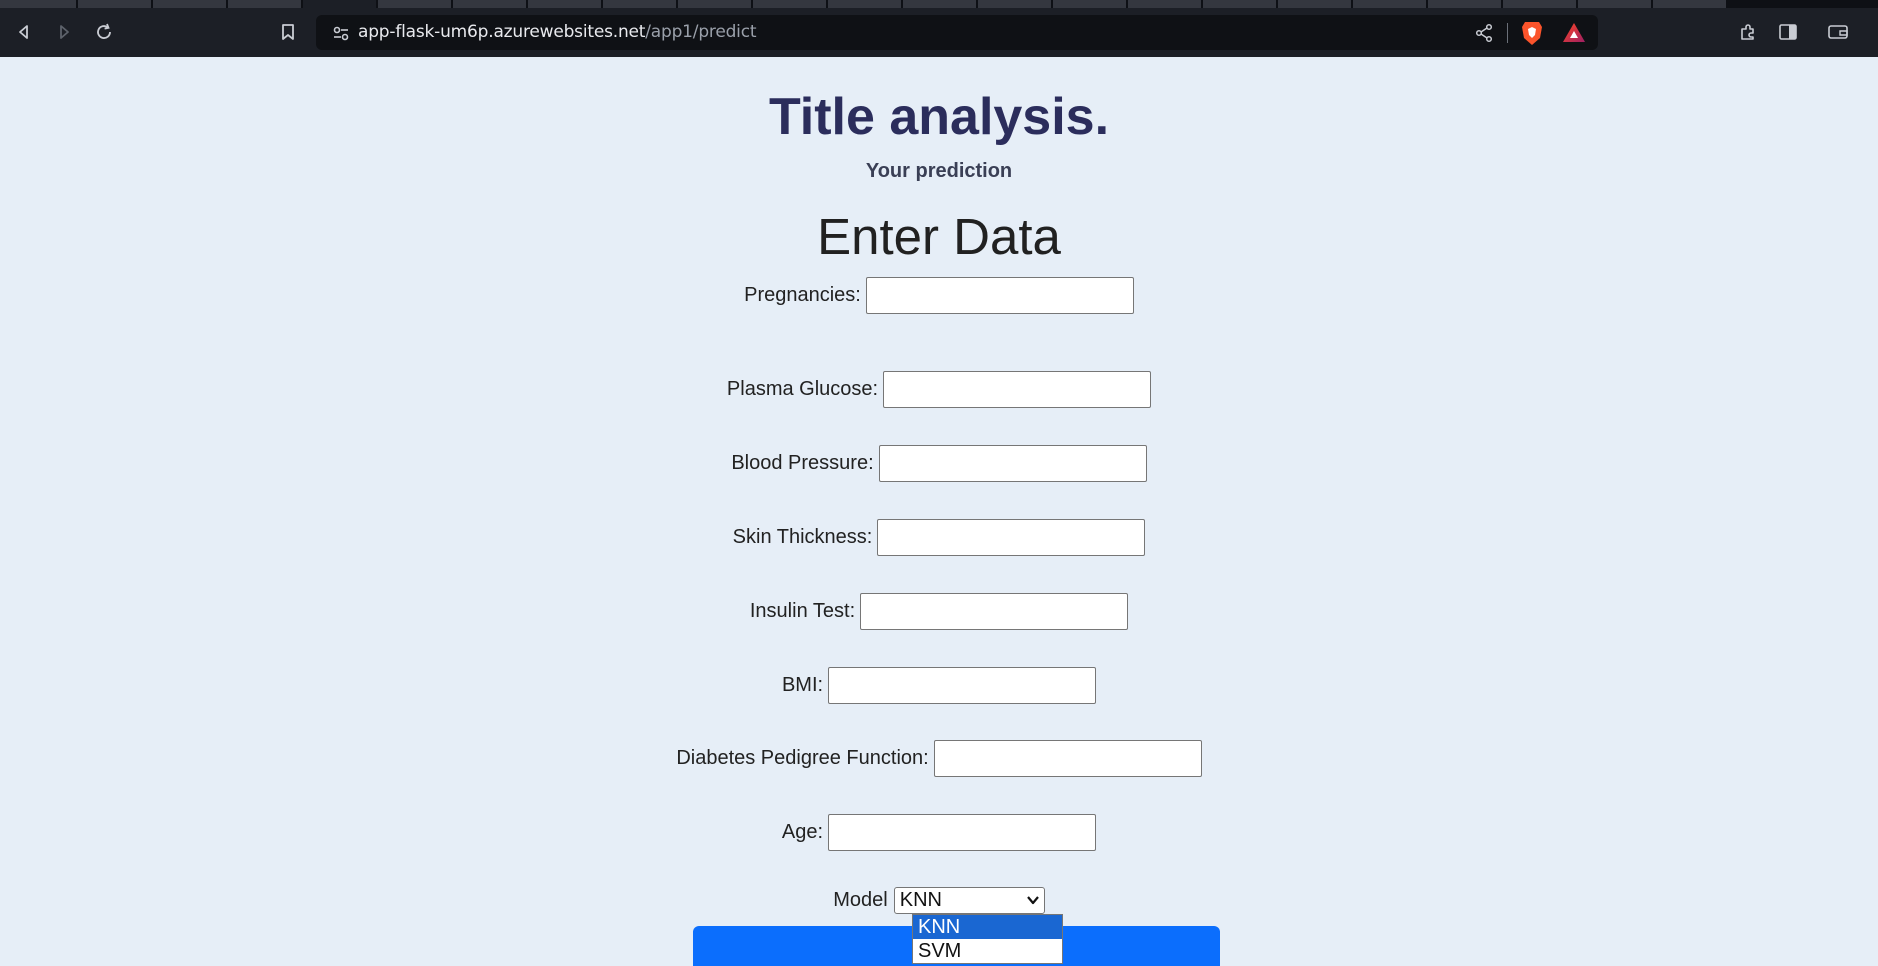 The image size is (1878, 966). What do you see at coordinates (920, 900) in the screenshot?
I see `model-selected-value: KNN` at bounding box center [920, 900].